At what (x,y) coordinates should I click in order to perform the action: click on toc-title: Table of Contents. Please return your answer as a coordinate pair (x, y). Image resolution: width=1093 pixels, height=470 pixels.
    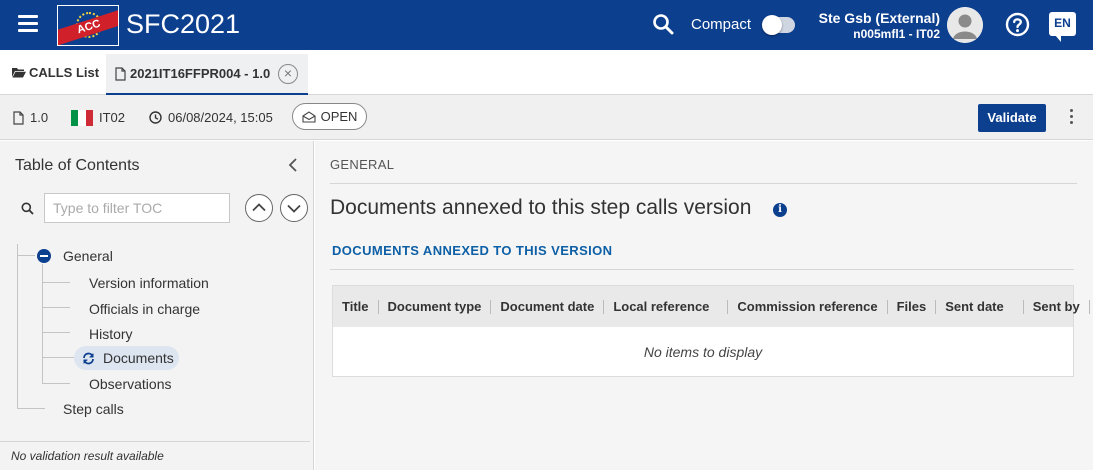
    Looking at the image, I should click on (77, 165).